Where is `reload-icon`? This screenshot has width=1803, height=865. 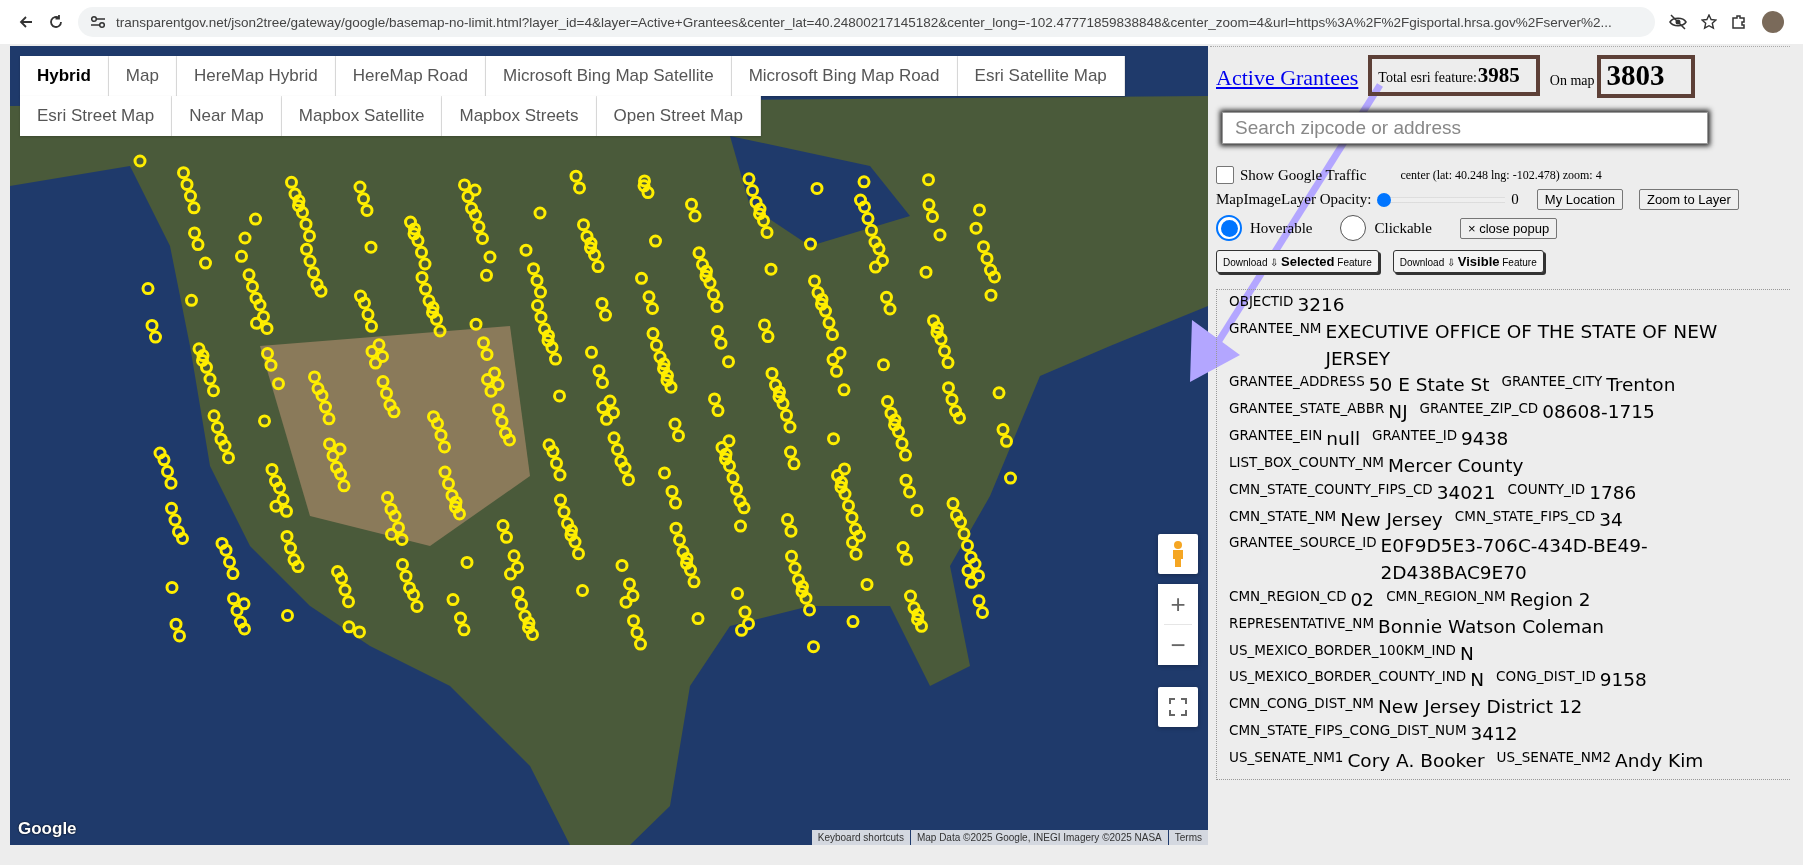 reload-icon is located at coordinates (56, 22).